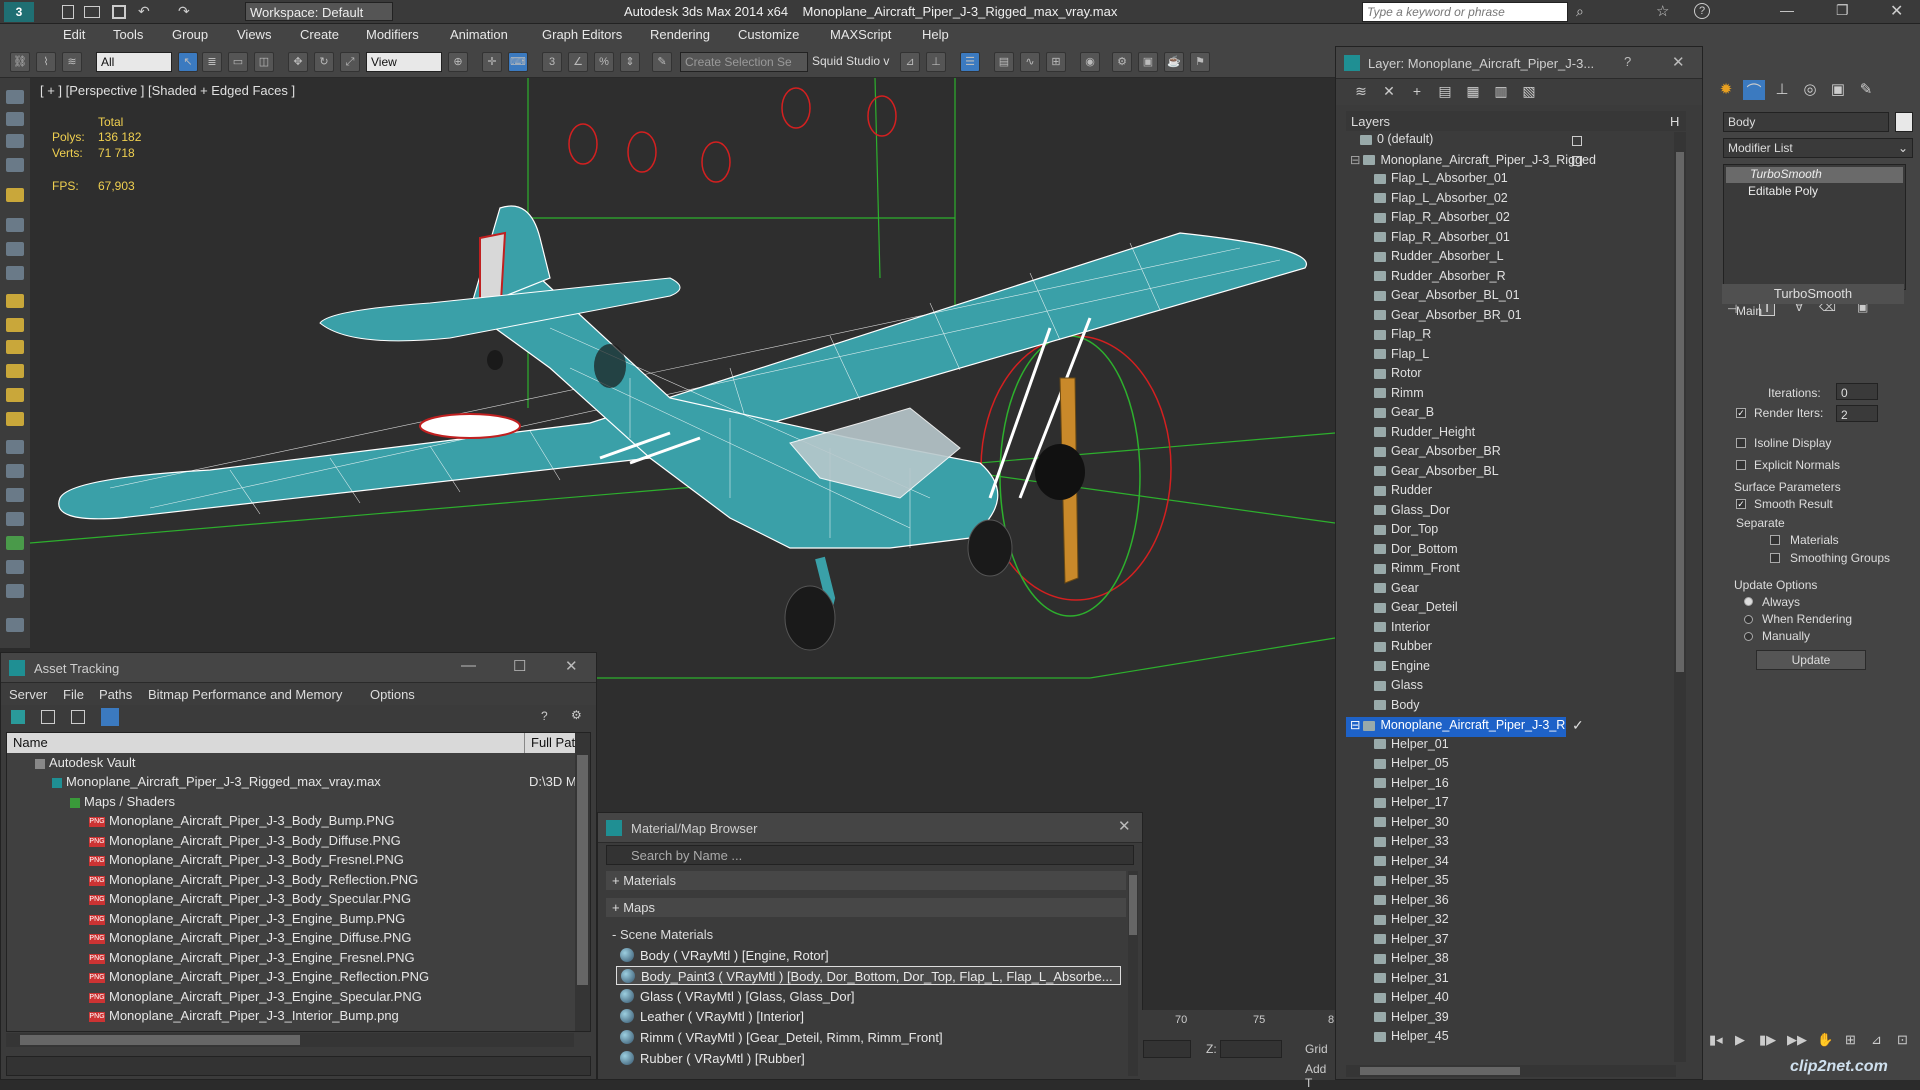 Image resolution: width=1920 pixels, height=1090 pixels. I want to click on menu-edit: Edit, so click(74, 34).